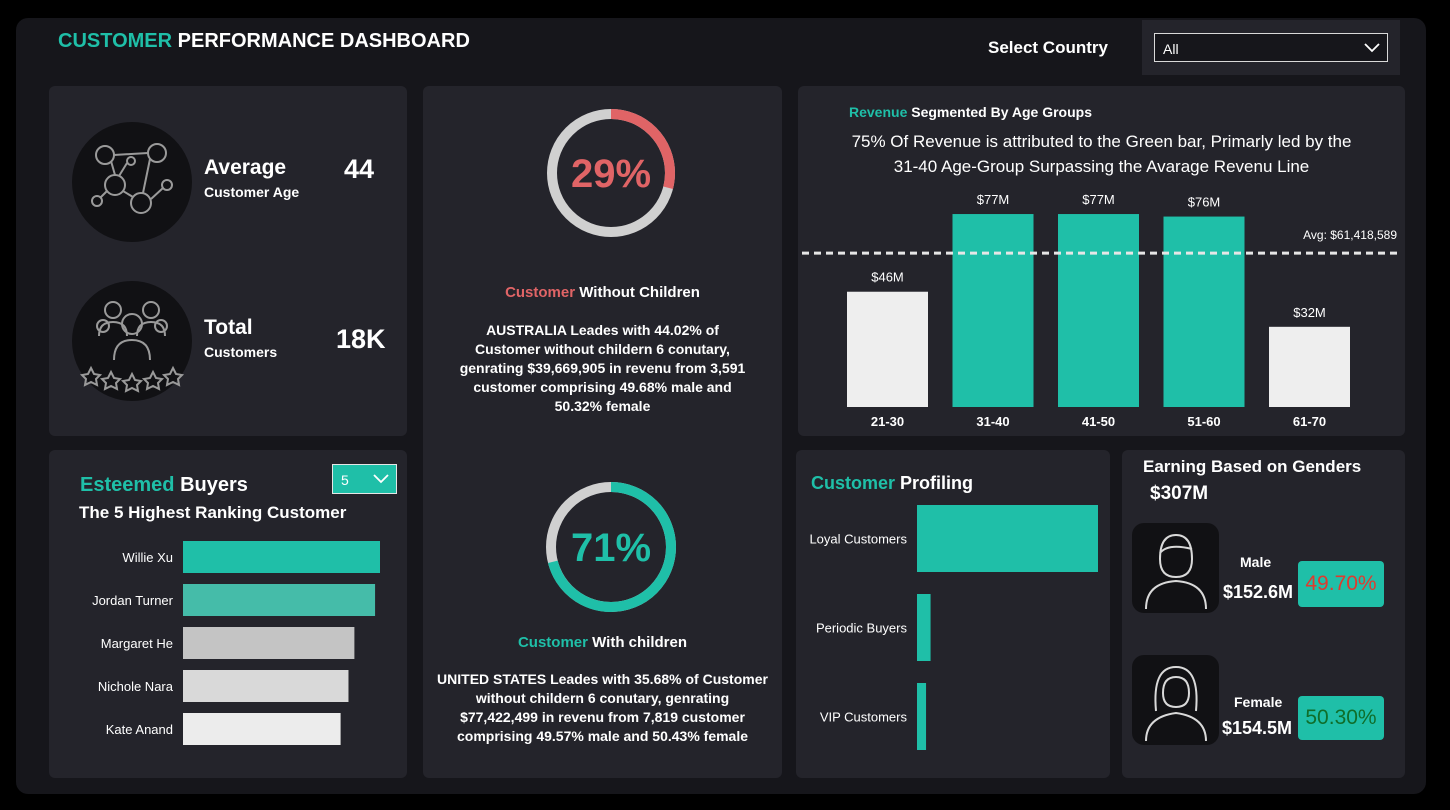 This screenshot has height=810, width=1450. I want to click on revenue-category-label: 51-60, so click(1203, 421).